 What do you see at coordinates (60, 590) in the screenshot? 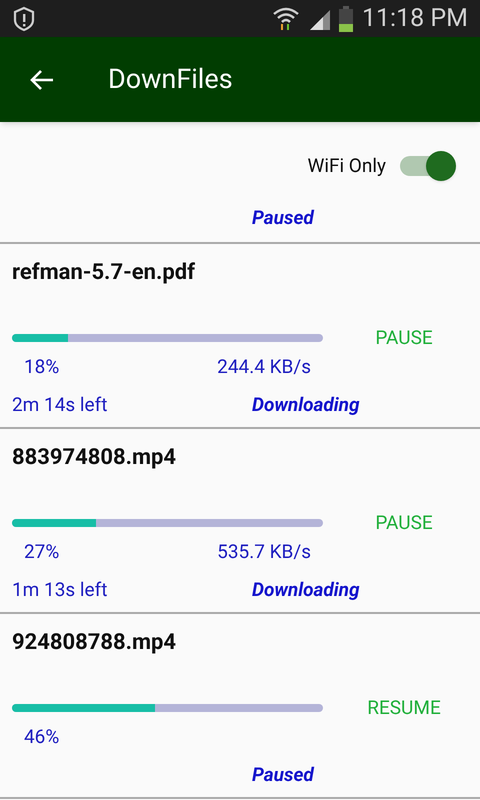
I see `time-left-text: 1m 13s left` at bounding box center [60, 590].